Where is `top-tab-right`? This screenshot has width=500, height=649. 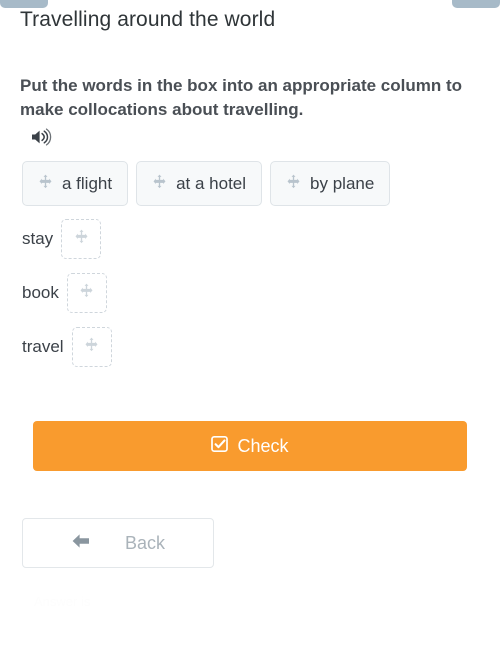
top-tab-right is located at coordinates (476, 4).